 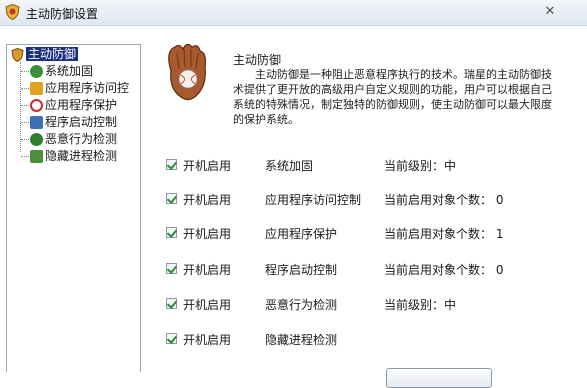 I want to click on feature-status: 当前启用对象个数： 1, so click(x=444, y=234).